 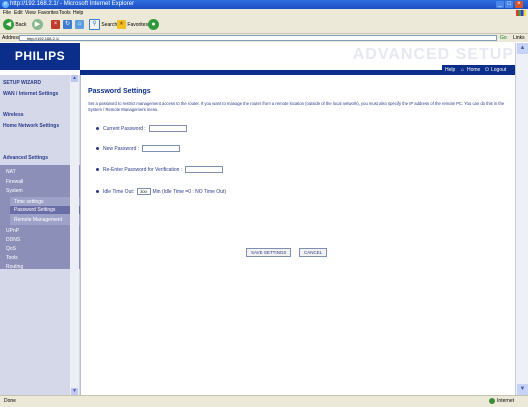 I want to click on sidebar-item-routing: Routing, so click(x=14, y=267).